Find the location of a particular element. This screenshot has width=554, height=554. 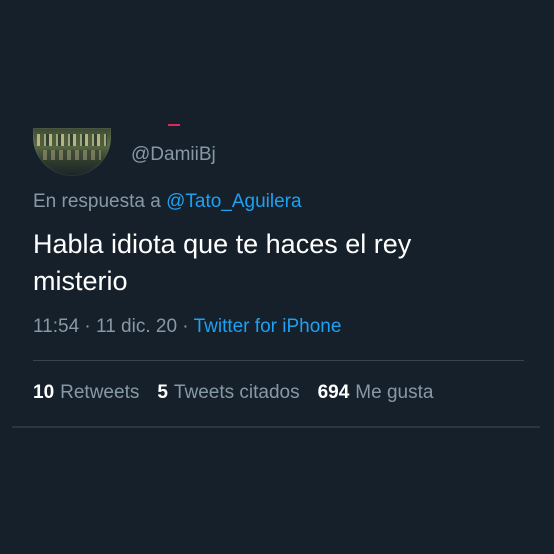

quote-tweets-label: Tweets citados is located at coordinates (236, 392).